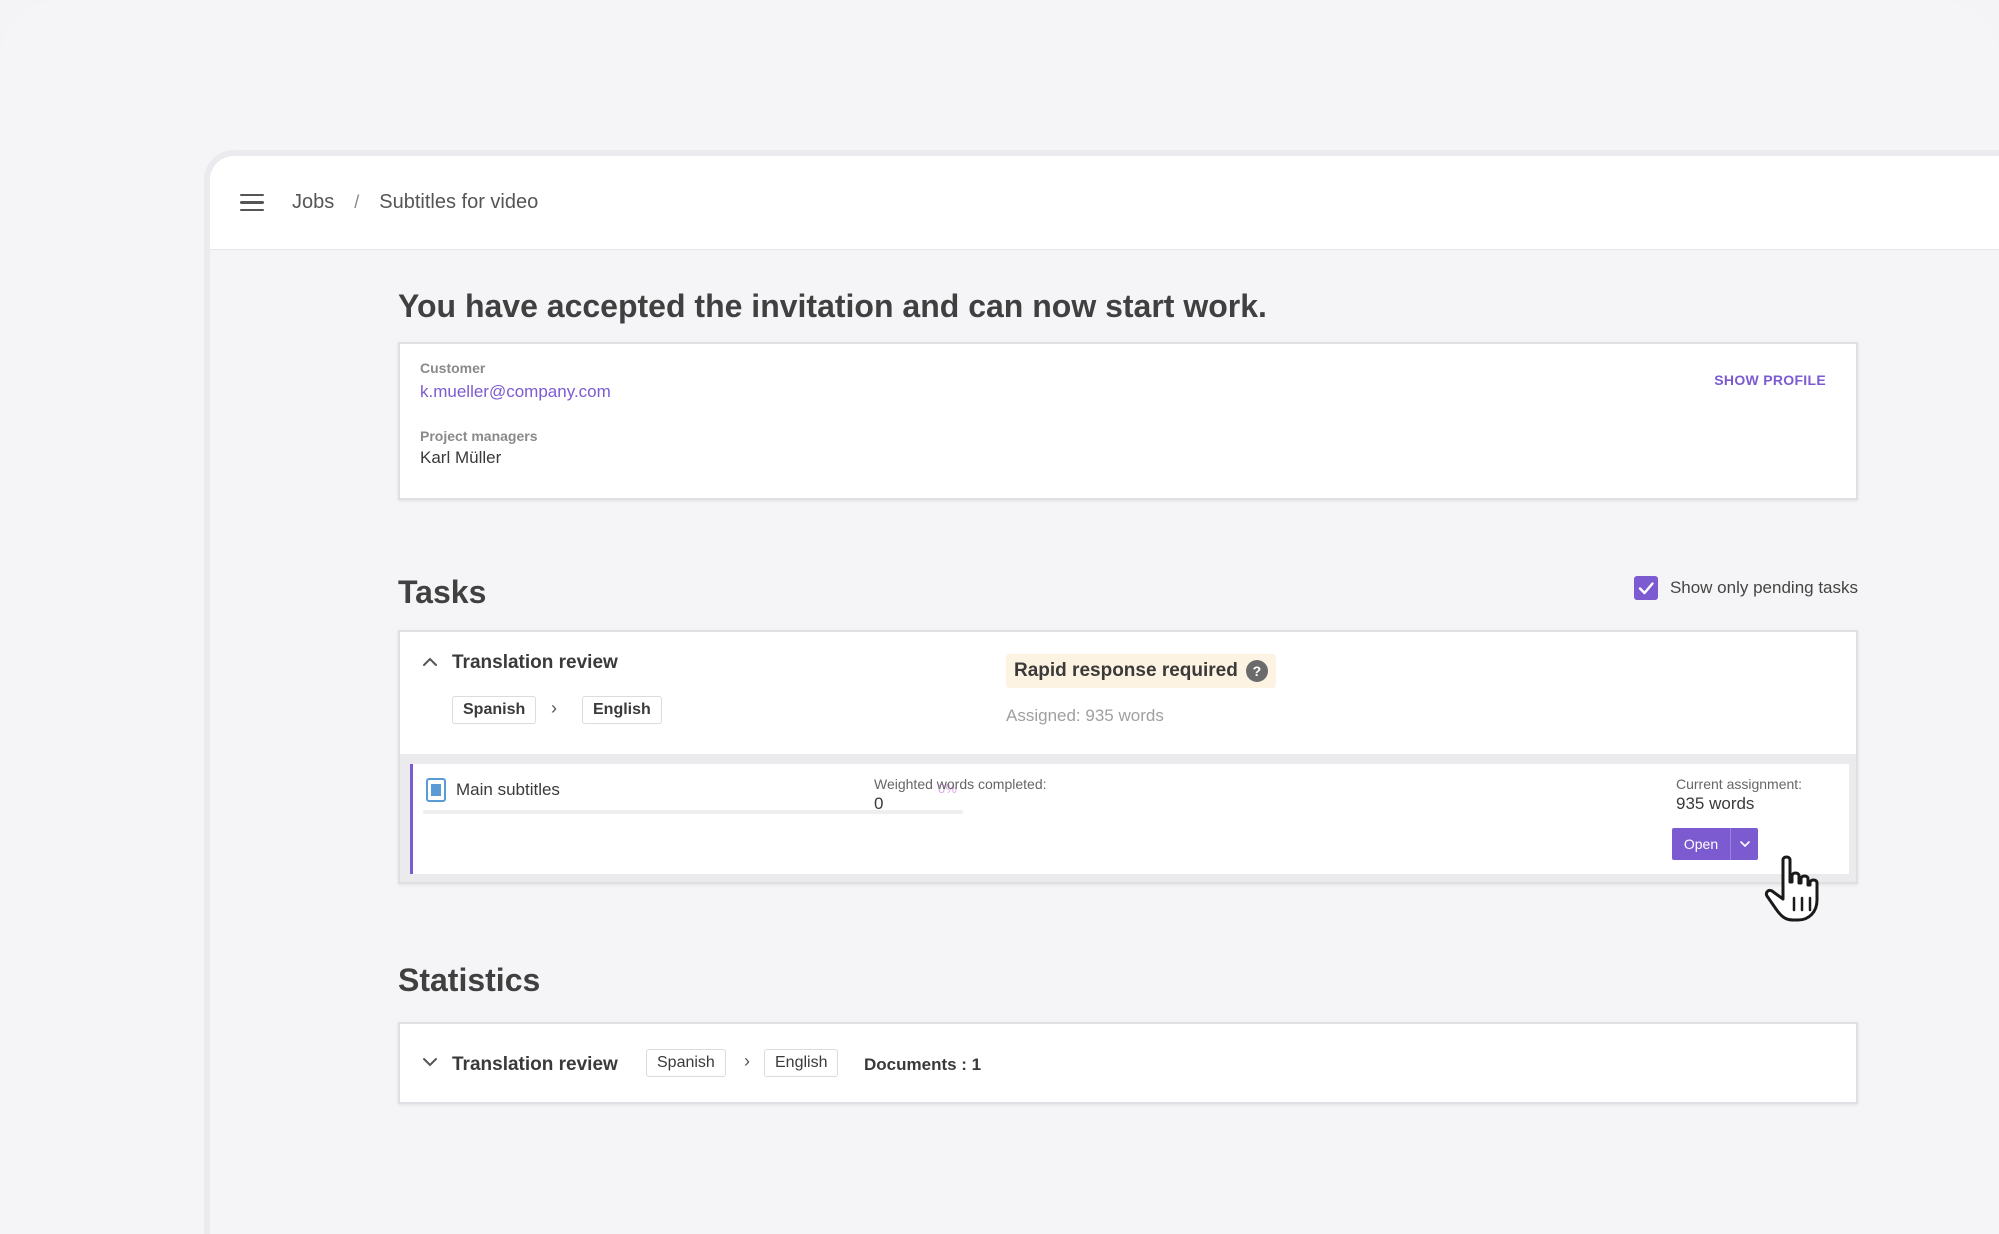 The width and height of the screenshot is (1999, 1234). Describe the element at coordinates (1739, 784) in the screenshot. I see `current-assignment-label: Current assignment:` at that location.